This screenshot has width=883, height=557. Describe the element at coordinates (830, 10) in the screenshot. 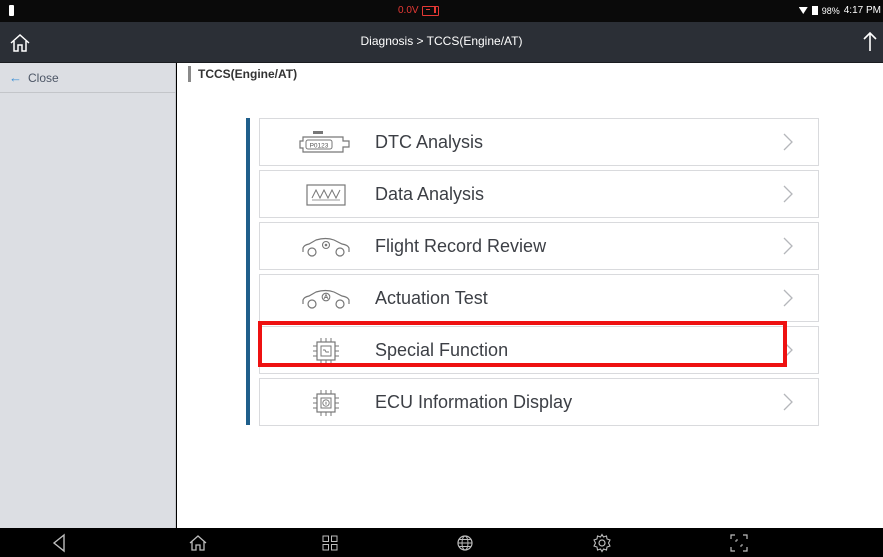

I see `battery-percent: 98%` at that location.